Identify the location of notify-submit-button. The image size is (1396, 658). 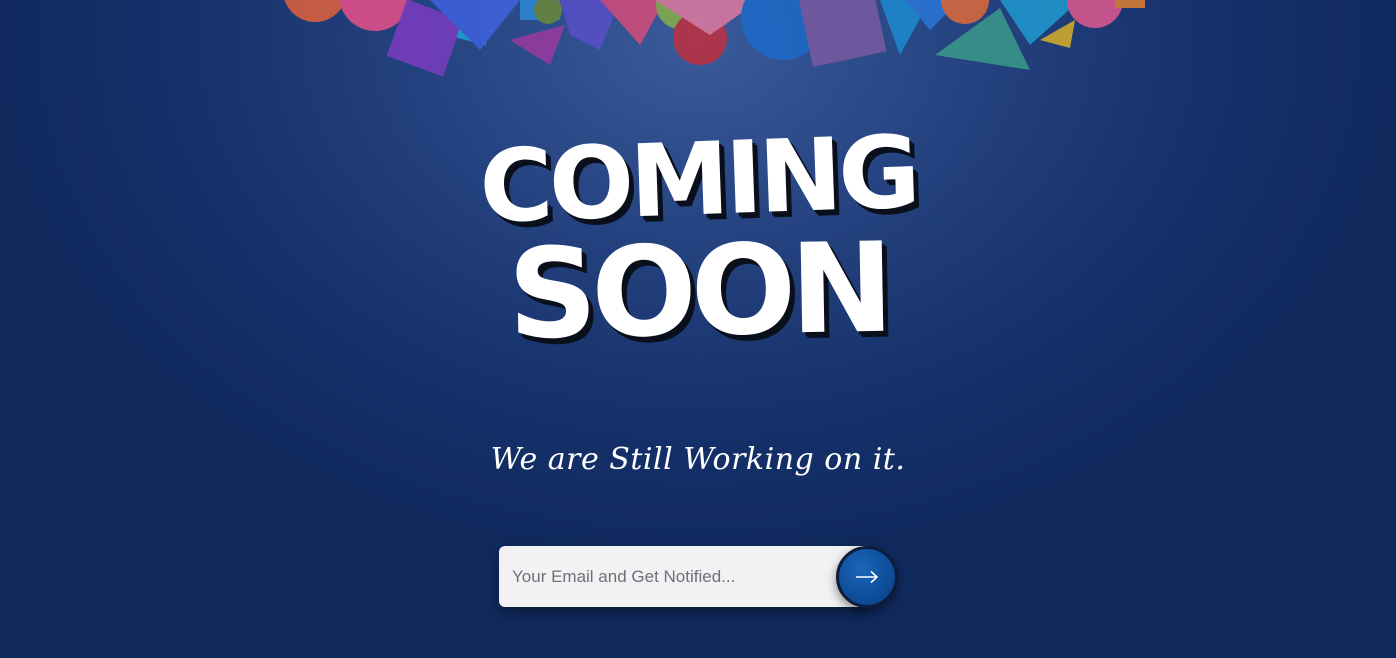
(867, 577).